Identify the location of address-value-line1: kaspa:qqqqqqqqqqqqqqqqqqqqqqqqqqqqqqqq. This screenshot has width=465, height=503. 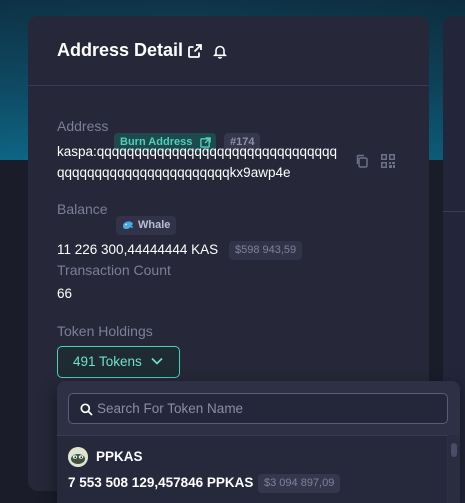
(197, 151).